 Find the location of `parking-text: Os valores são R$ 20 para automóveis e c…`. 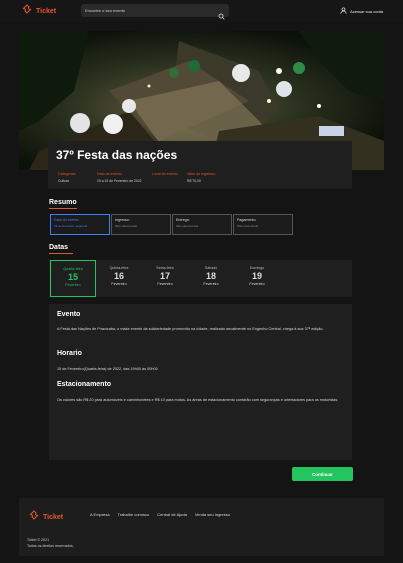

parking-text: Os valores são R$ 20 para automóveis e c… is located at coordinates (198, 400).